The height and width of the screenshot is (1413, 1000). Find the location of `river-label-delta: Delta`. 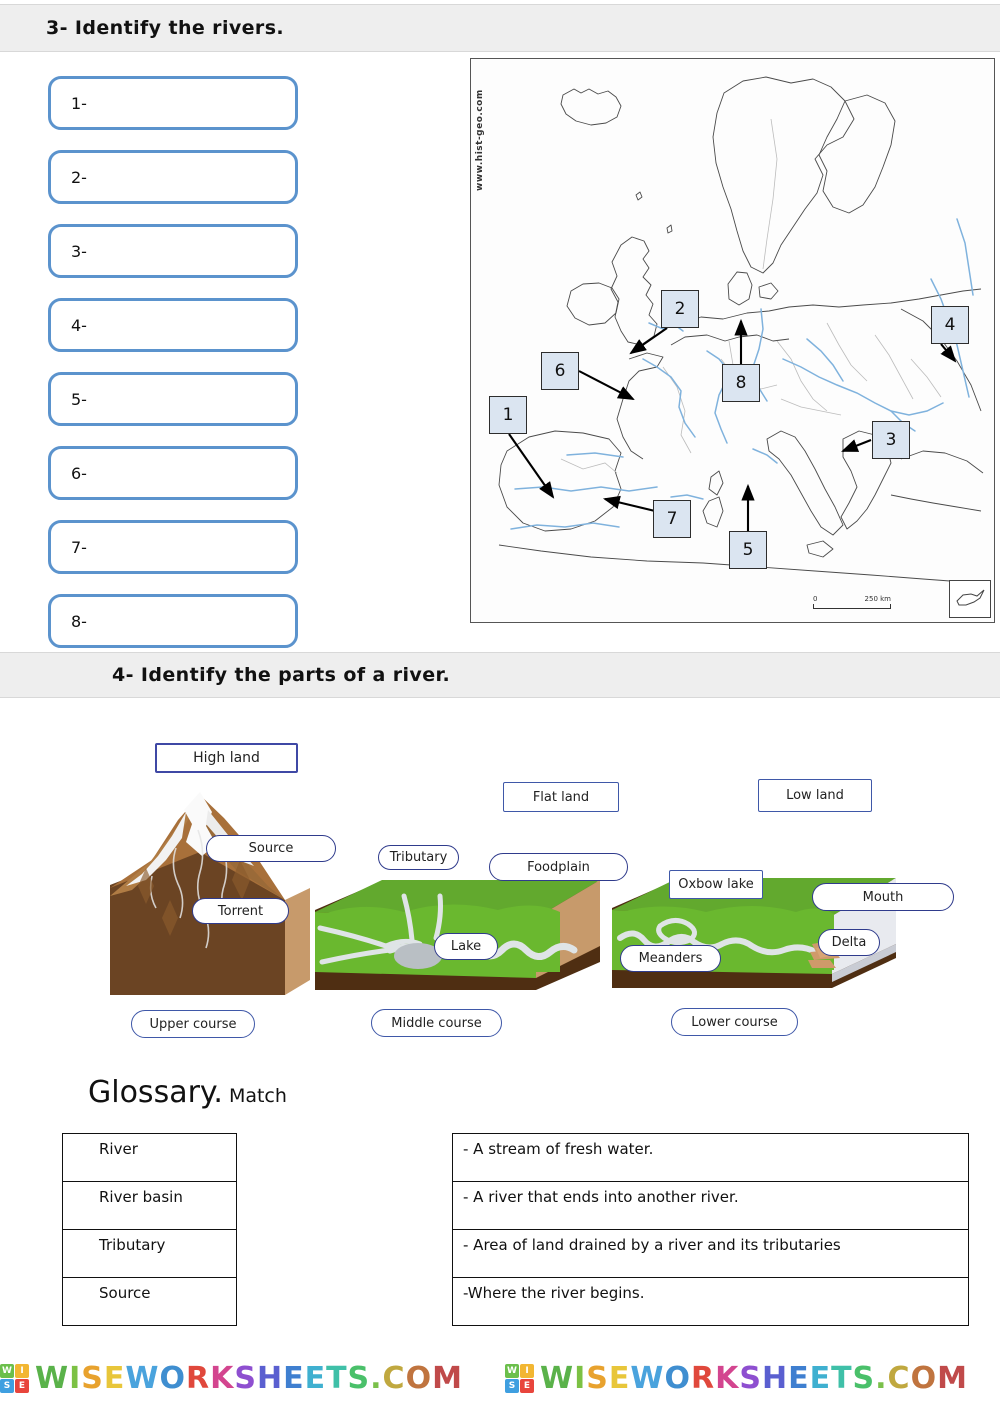

river-label-delta: Delta is located at coordinates (849, 942).